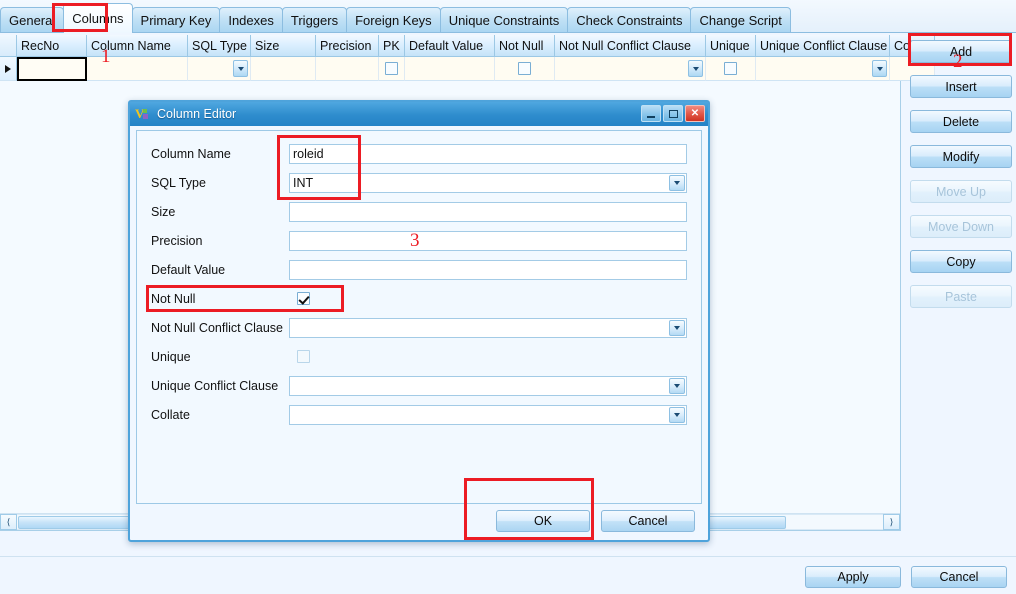 The height and width of the screenshot is (594, 1016). What do you see at coordinates (504, 20) in the screenshot?
I see `tab-unique-constraints: Unique Constraints` at bounding box center [504, 20].